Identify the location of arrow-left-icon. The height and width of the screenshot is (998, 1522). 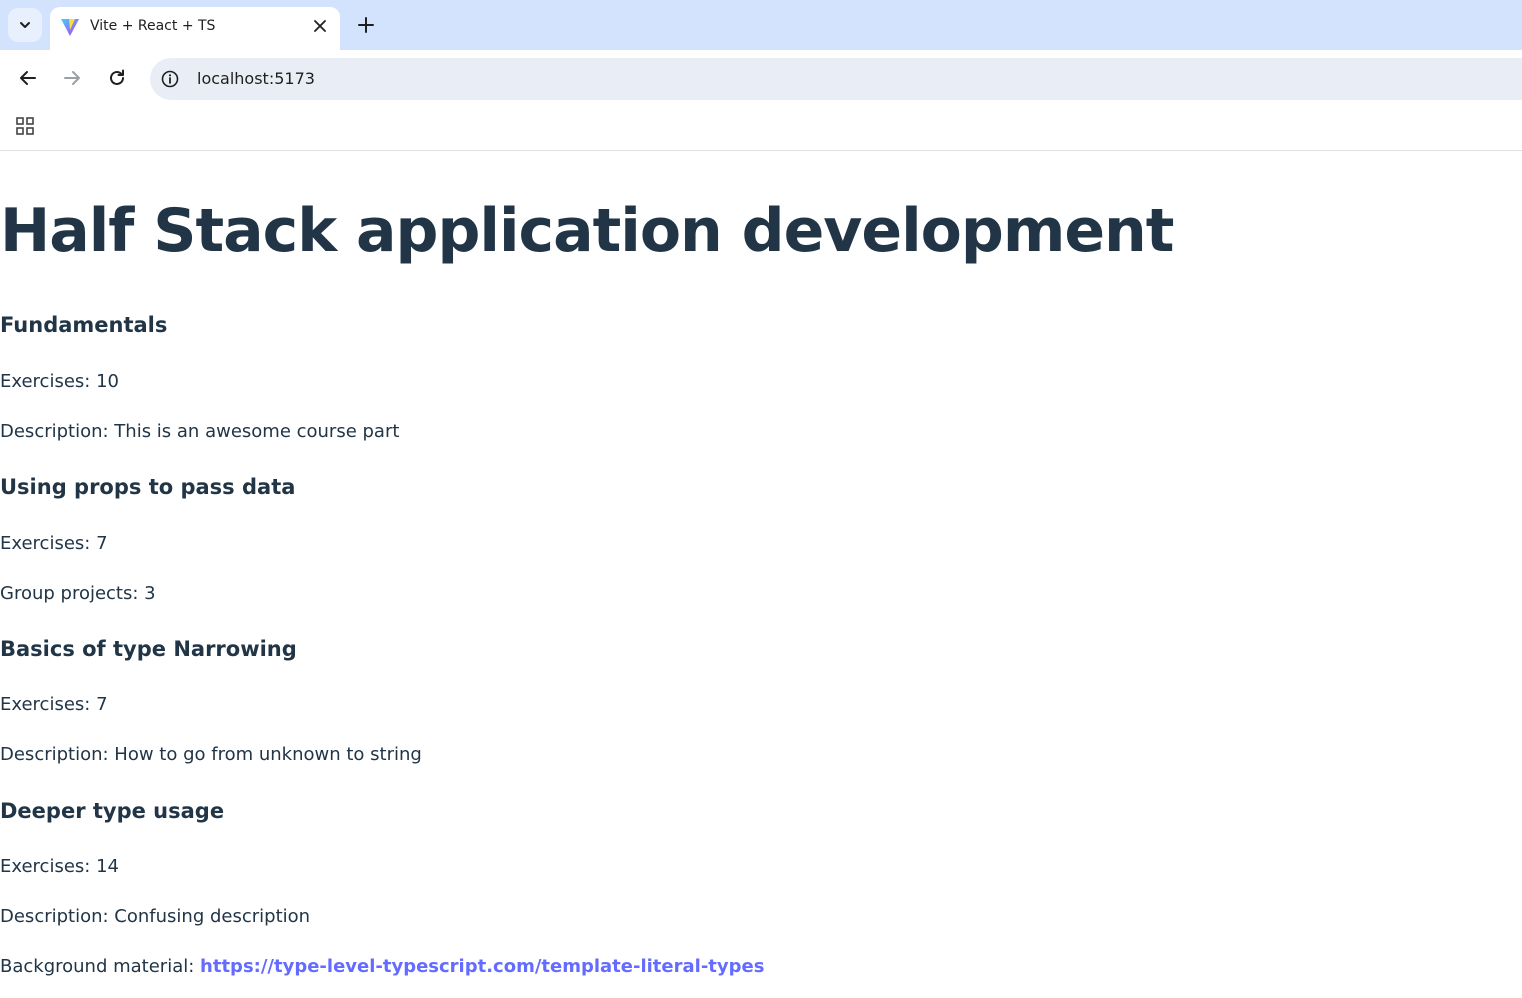
(28, 78).